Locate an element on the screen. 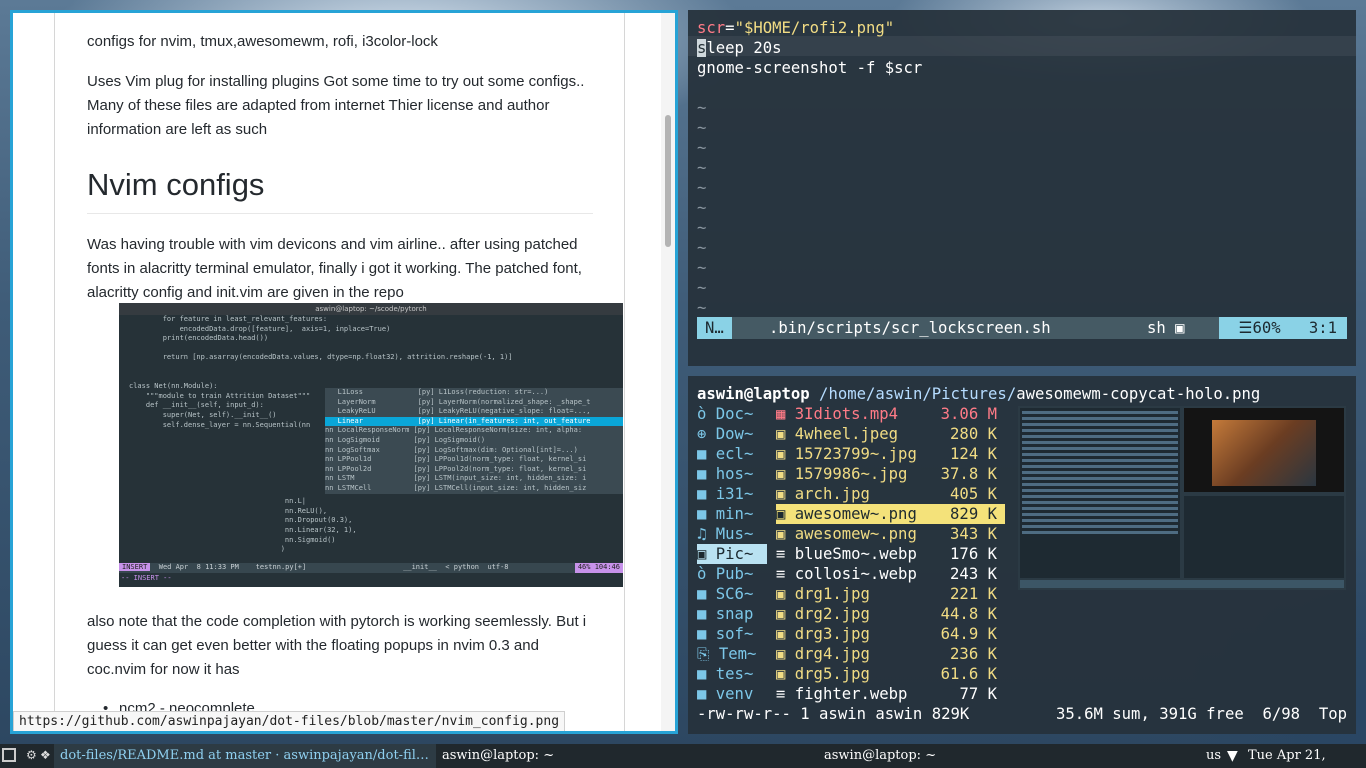 Image resolution: width=1366 pixels, height=768 pixels. ranger-file-size: 236 K is located at coordinates (973, 654).